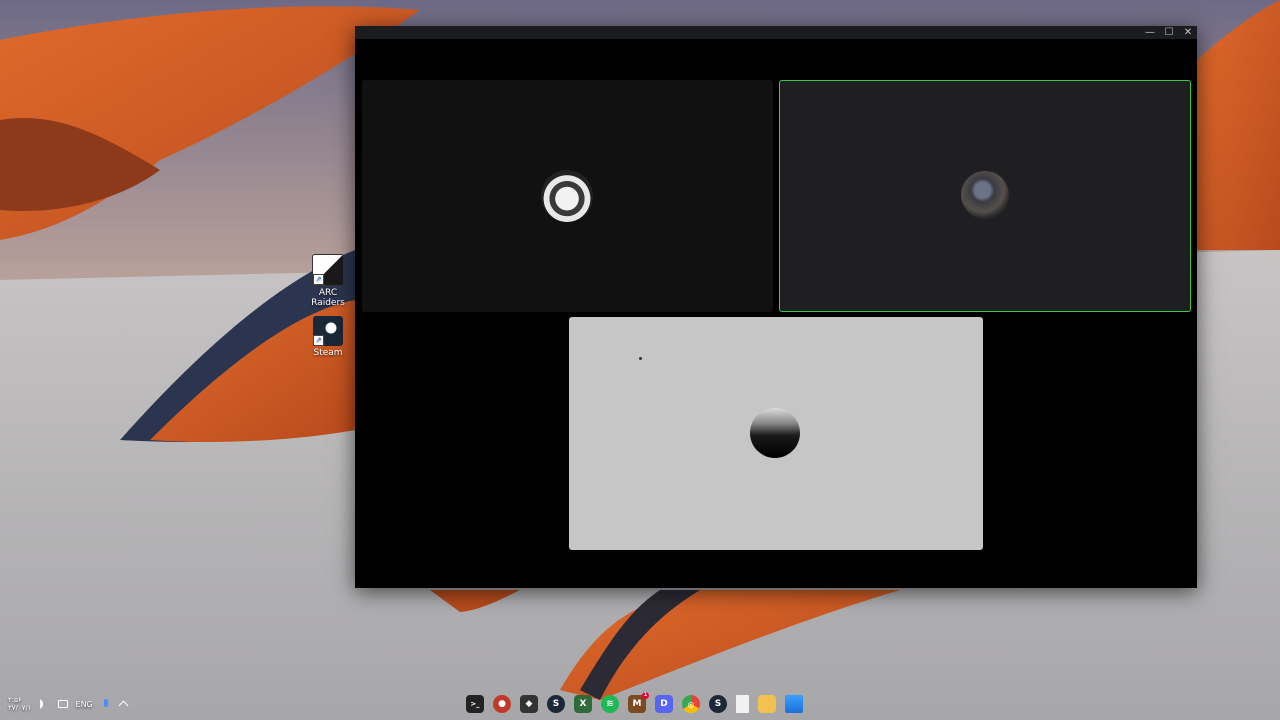 Image resolution: width=1280 pixels, height=720 pixels. I want to click on notification-badge: 1, so click(645, 695).